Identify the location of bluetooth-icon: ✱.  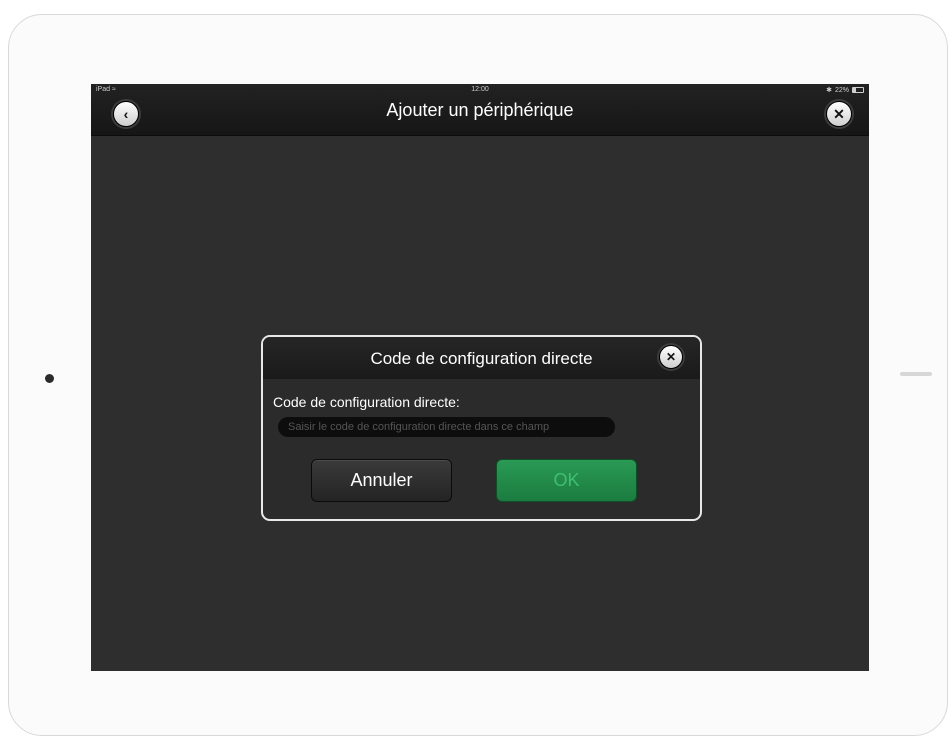
(829, 90).